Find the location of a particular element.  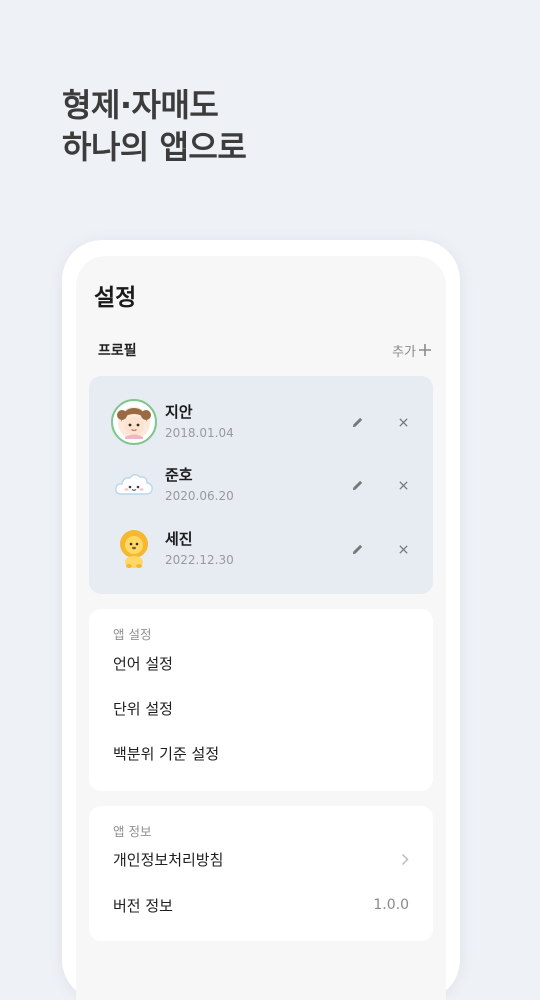

percentile-setting-item: 백분위 기준 설정 is located at coordinates (261, 753).